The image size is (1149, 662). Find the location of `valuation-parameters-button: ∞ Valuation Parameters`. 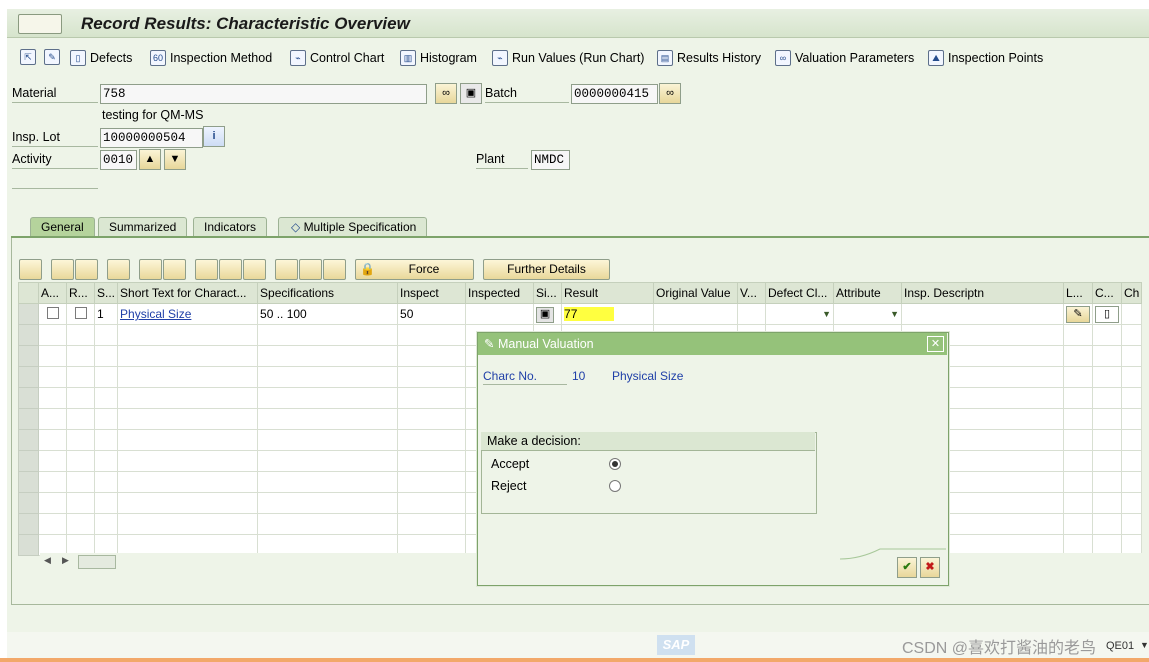

valuation-parameters-button: ∞ Valuation Parameters is located at coordinates (844, 58).